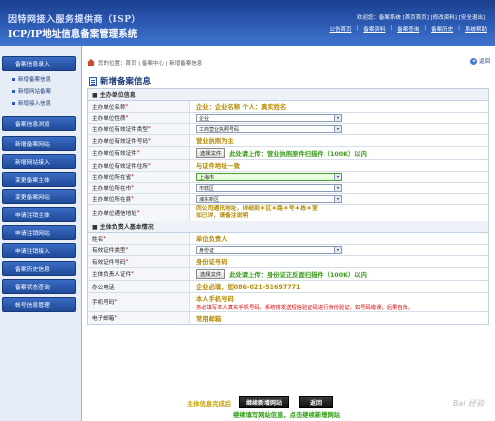 The height and width of the screenshot is (421, 495). I want to click on form-row: 姓名 * 单位负责人, so click(288, 239).